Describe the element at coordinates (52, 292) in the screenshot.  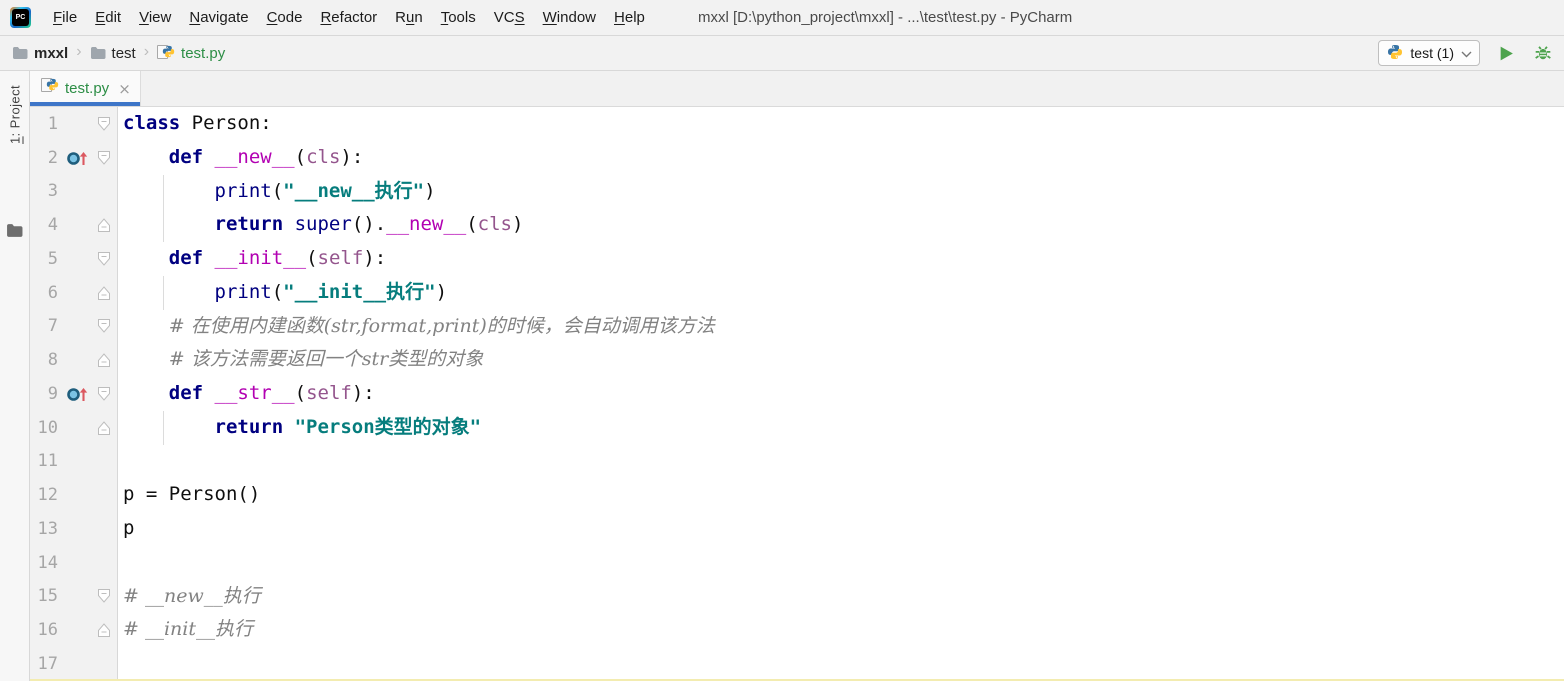
I see `line-number: 6` at that location.